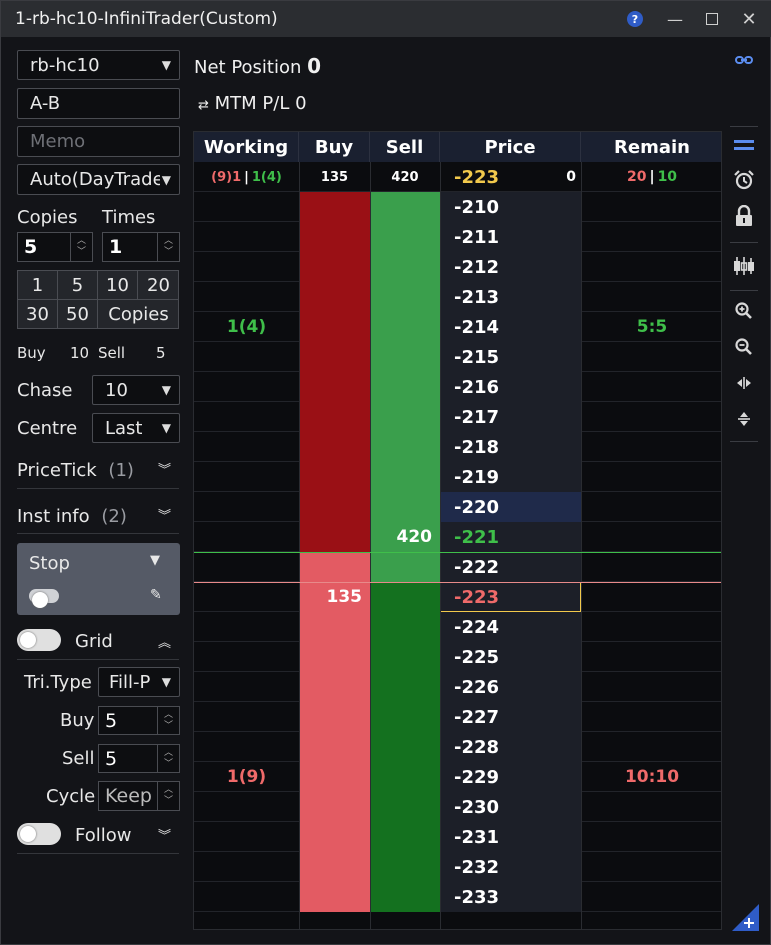 The width and height of the screenshot is (771, 945). Describe the element at coordinates (457, 567) in the screenshot. I see `ladder-row: -222` at that location.